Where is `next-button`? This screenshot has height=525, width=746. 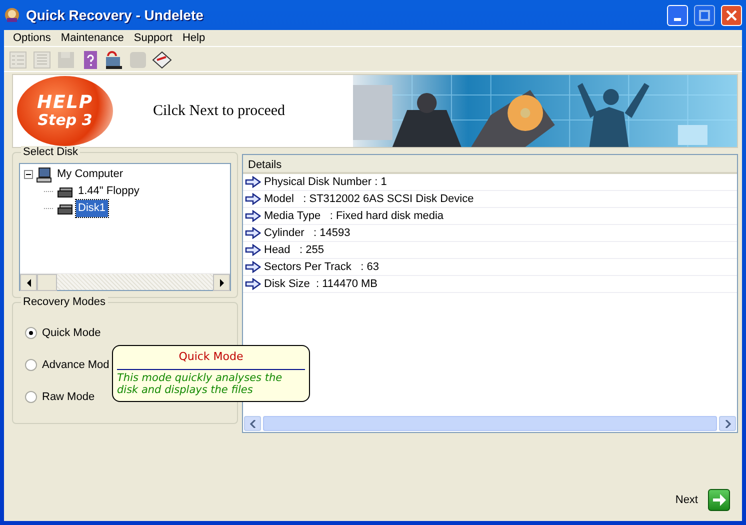
next-button is located at coordinates (719, 500).